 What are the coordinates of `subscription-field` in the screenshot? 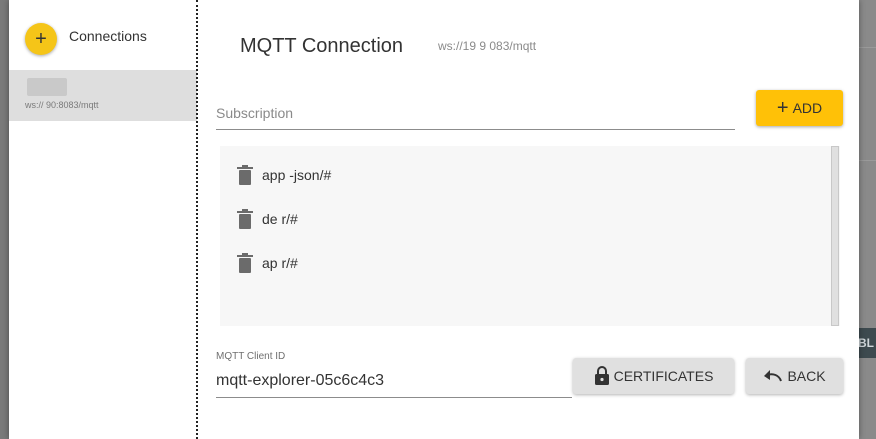 It's located at (475, 114).